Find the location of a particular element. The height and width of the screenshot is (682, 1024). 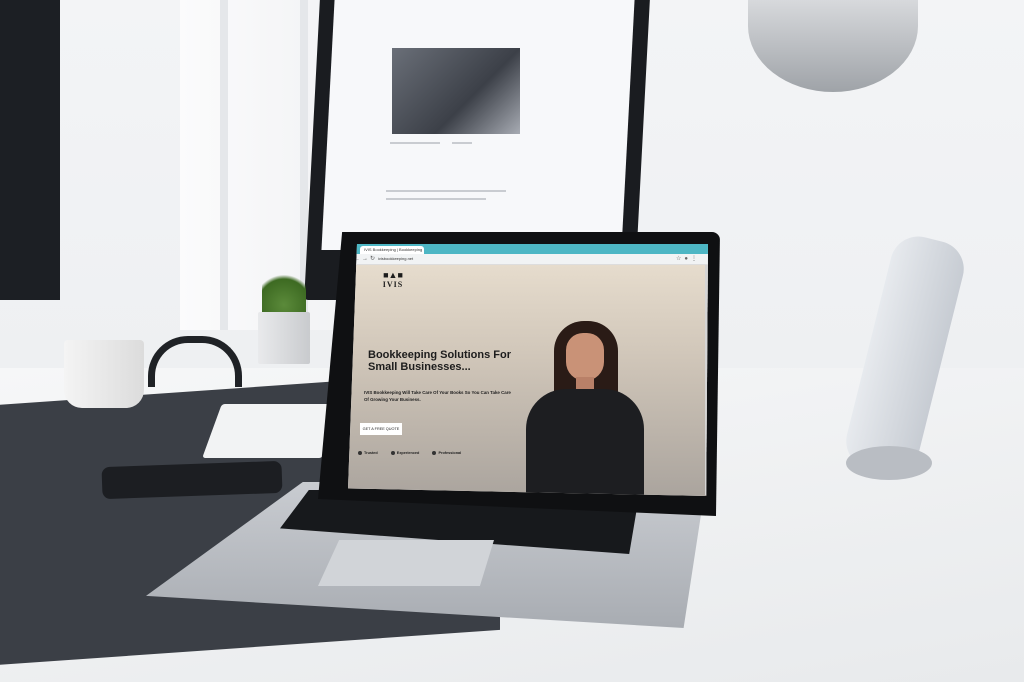

headphones is located at coordinates (195, 361).